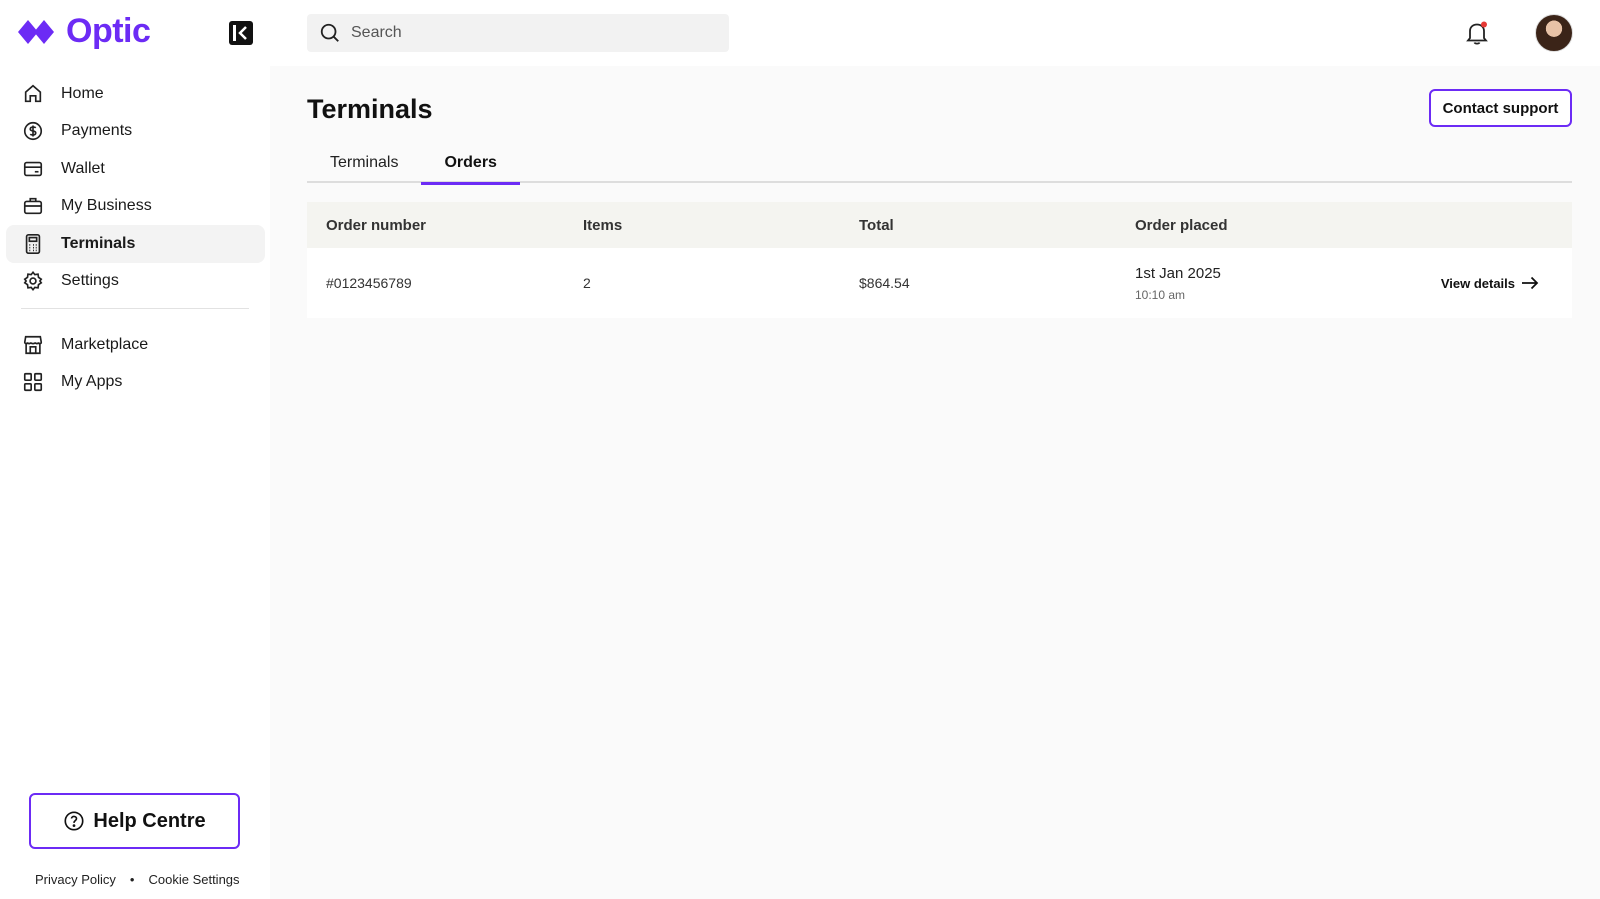  Describe the element at coordinates (193, 879) in the screenshot. I see `cookie-settings-link: Cookie Settings` at that location.